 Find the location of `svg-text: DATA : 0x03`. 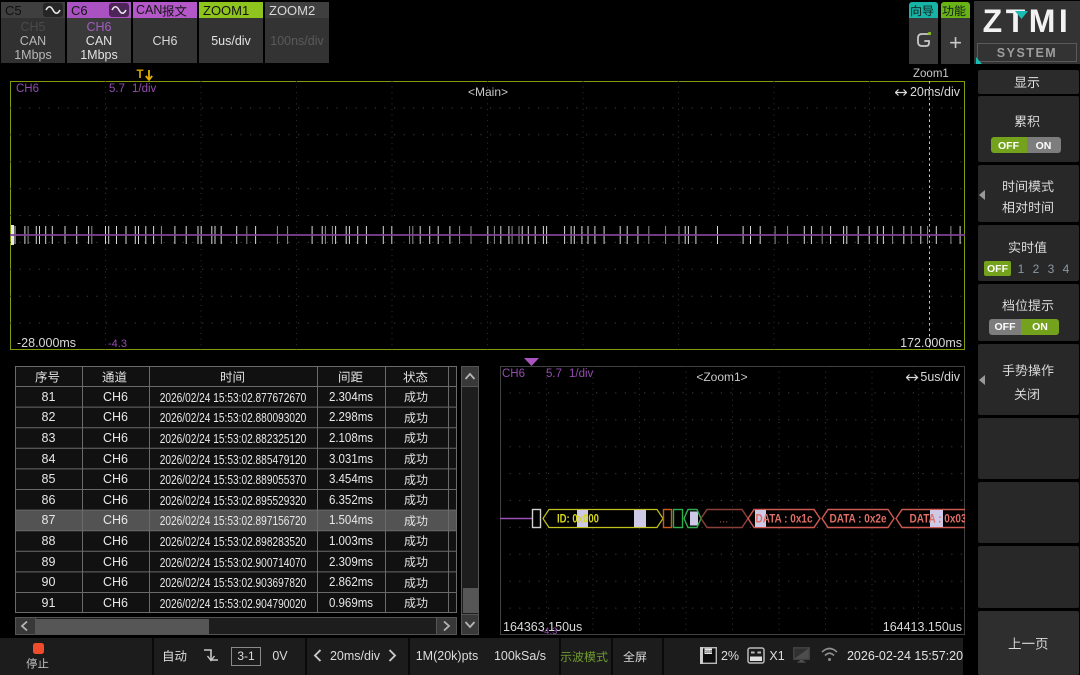

svg-text: DATA : 0x03 is located at coordinates (938, 520).